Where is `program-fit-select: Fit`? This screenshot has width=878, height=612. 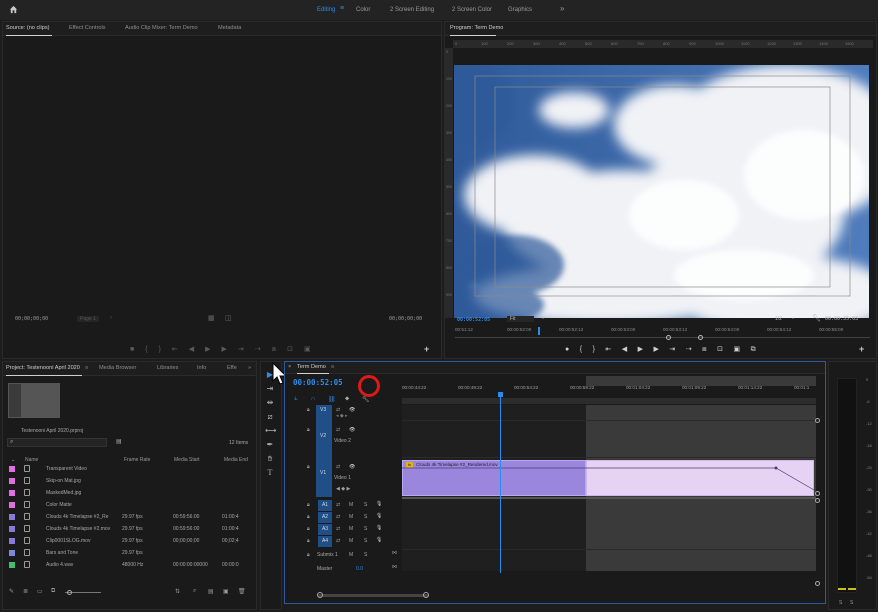 program-fit-select: Fit is located at coordinates (520, 319).